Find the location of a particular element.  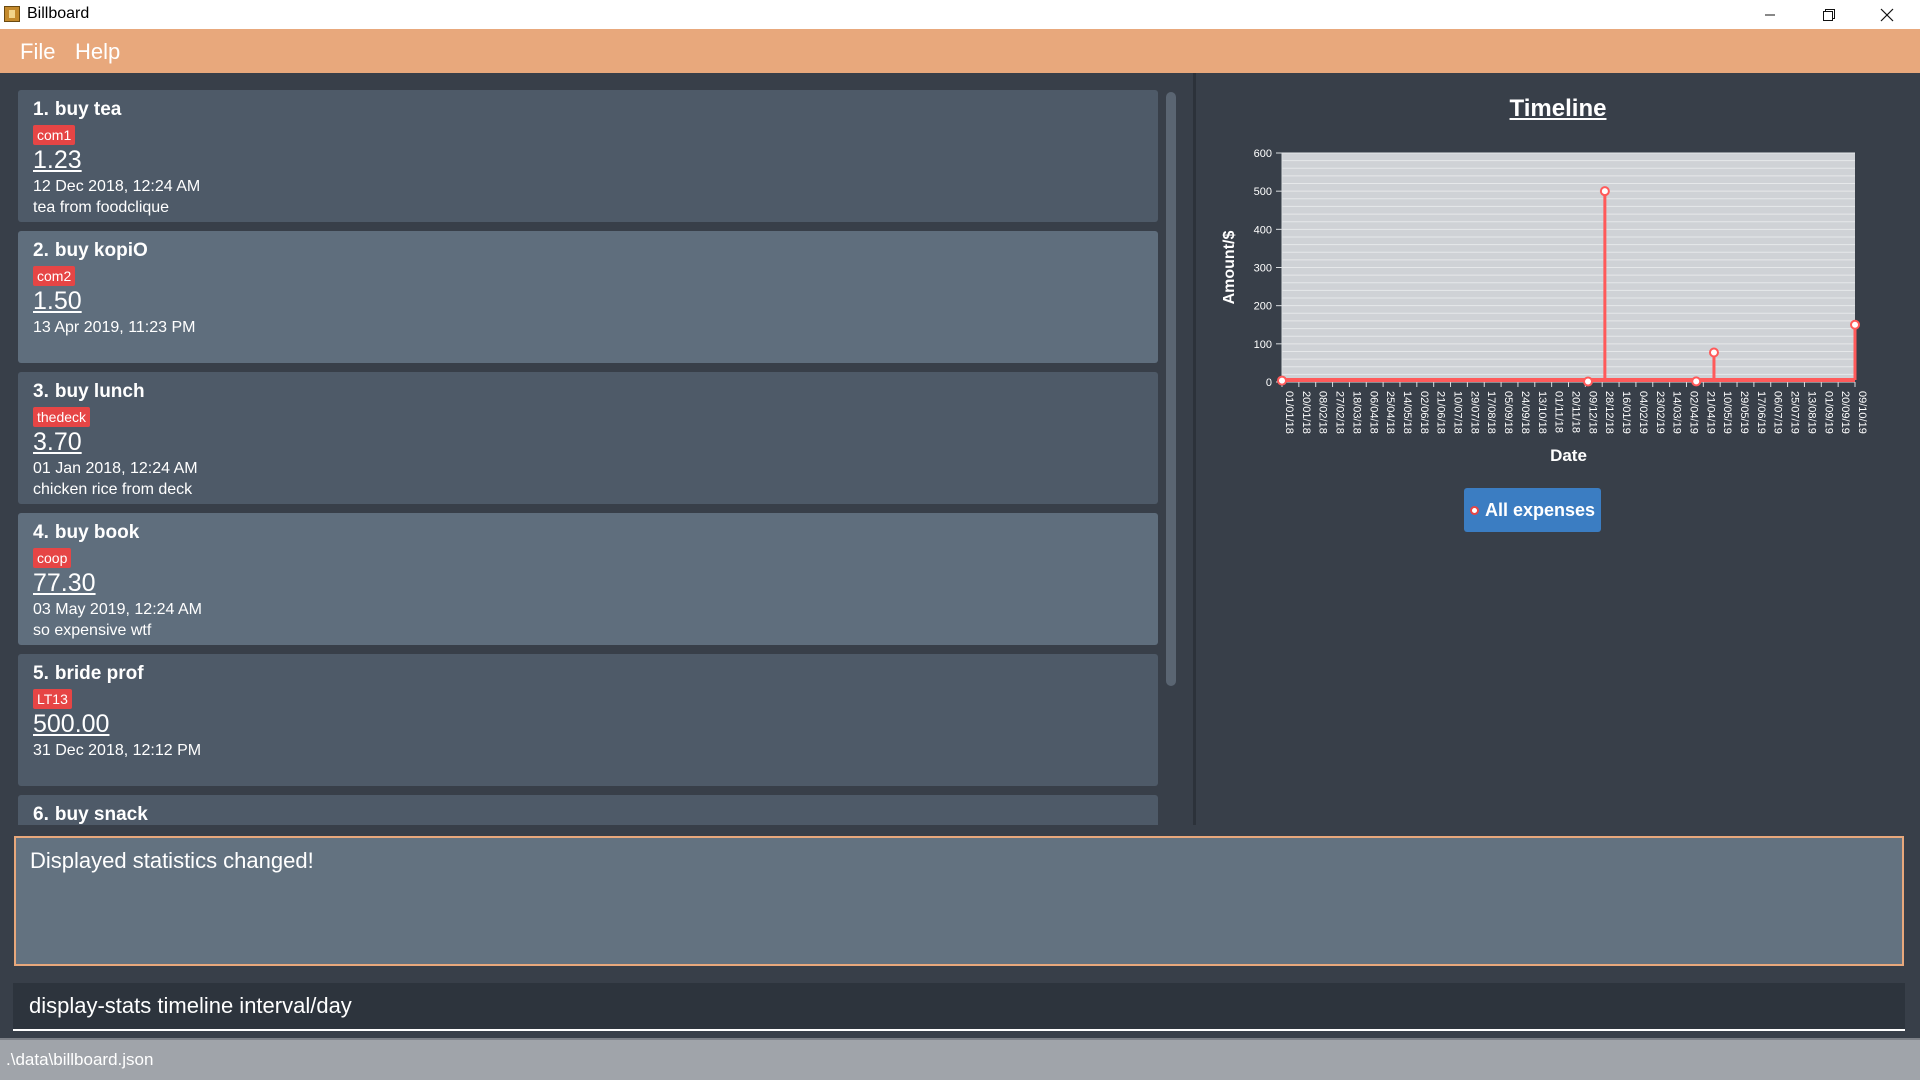

x-tick-label: 13/08/19 is located at coordinates (1811, 412).